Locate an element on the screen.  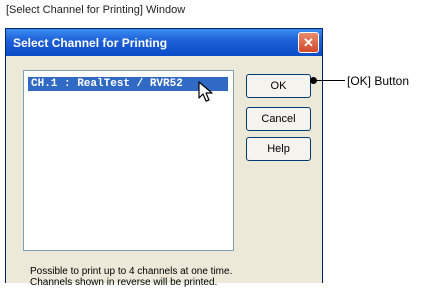
dialog-title: Select Channel for Printing is located at coordinates (90, 43).